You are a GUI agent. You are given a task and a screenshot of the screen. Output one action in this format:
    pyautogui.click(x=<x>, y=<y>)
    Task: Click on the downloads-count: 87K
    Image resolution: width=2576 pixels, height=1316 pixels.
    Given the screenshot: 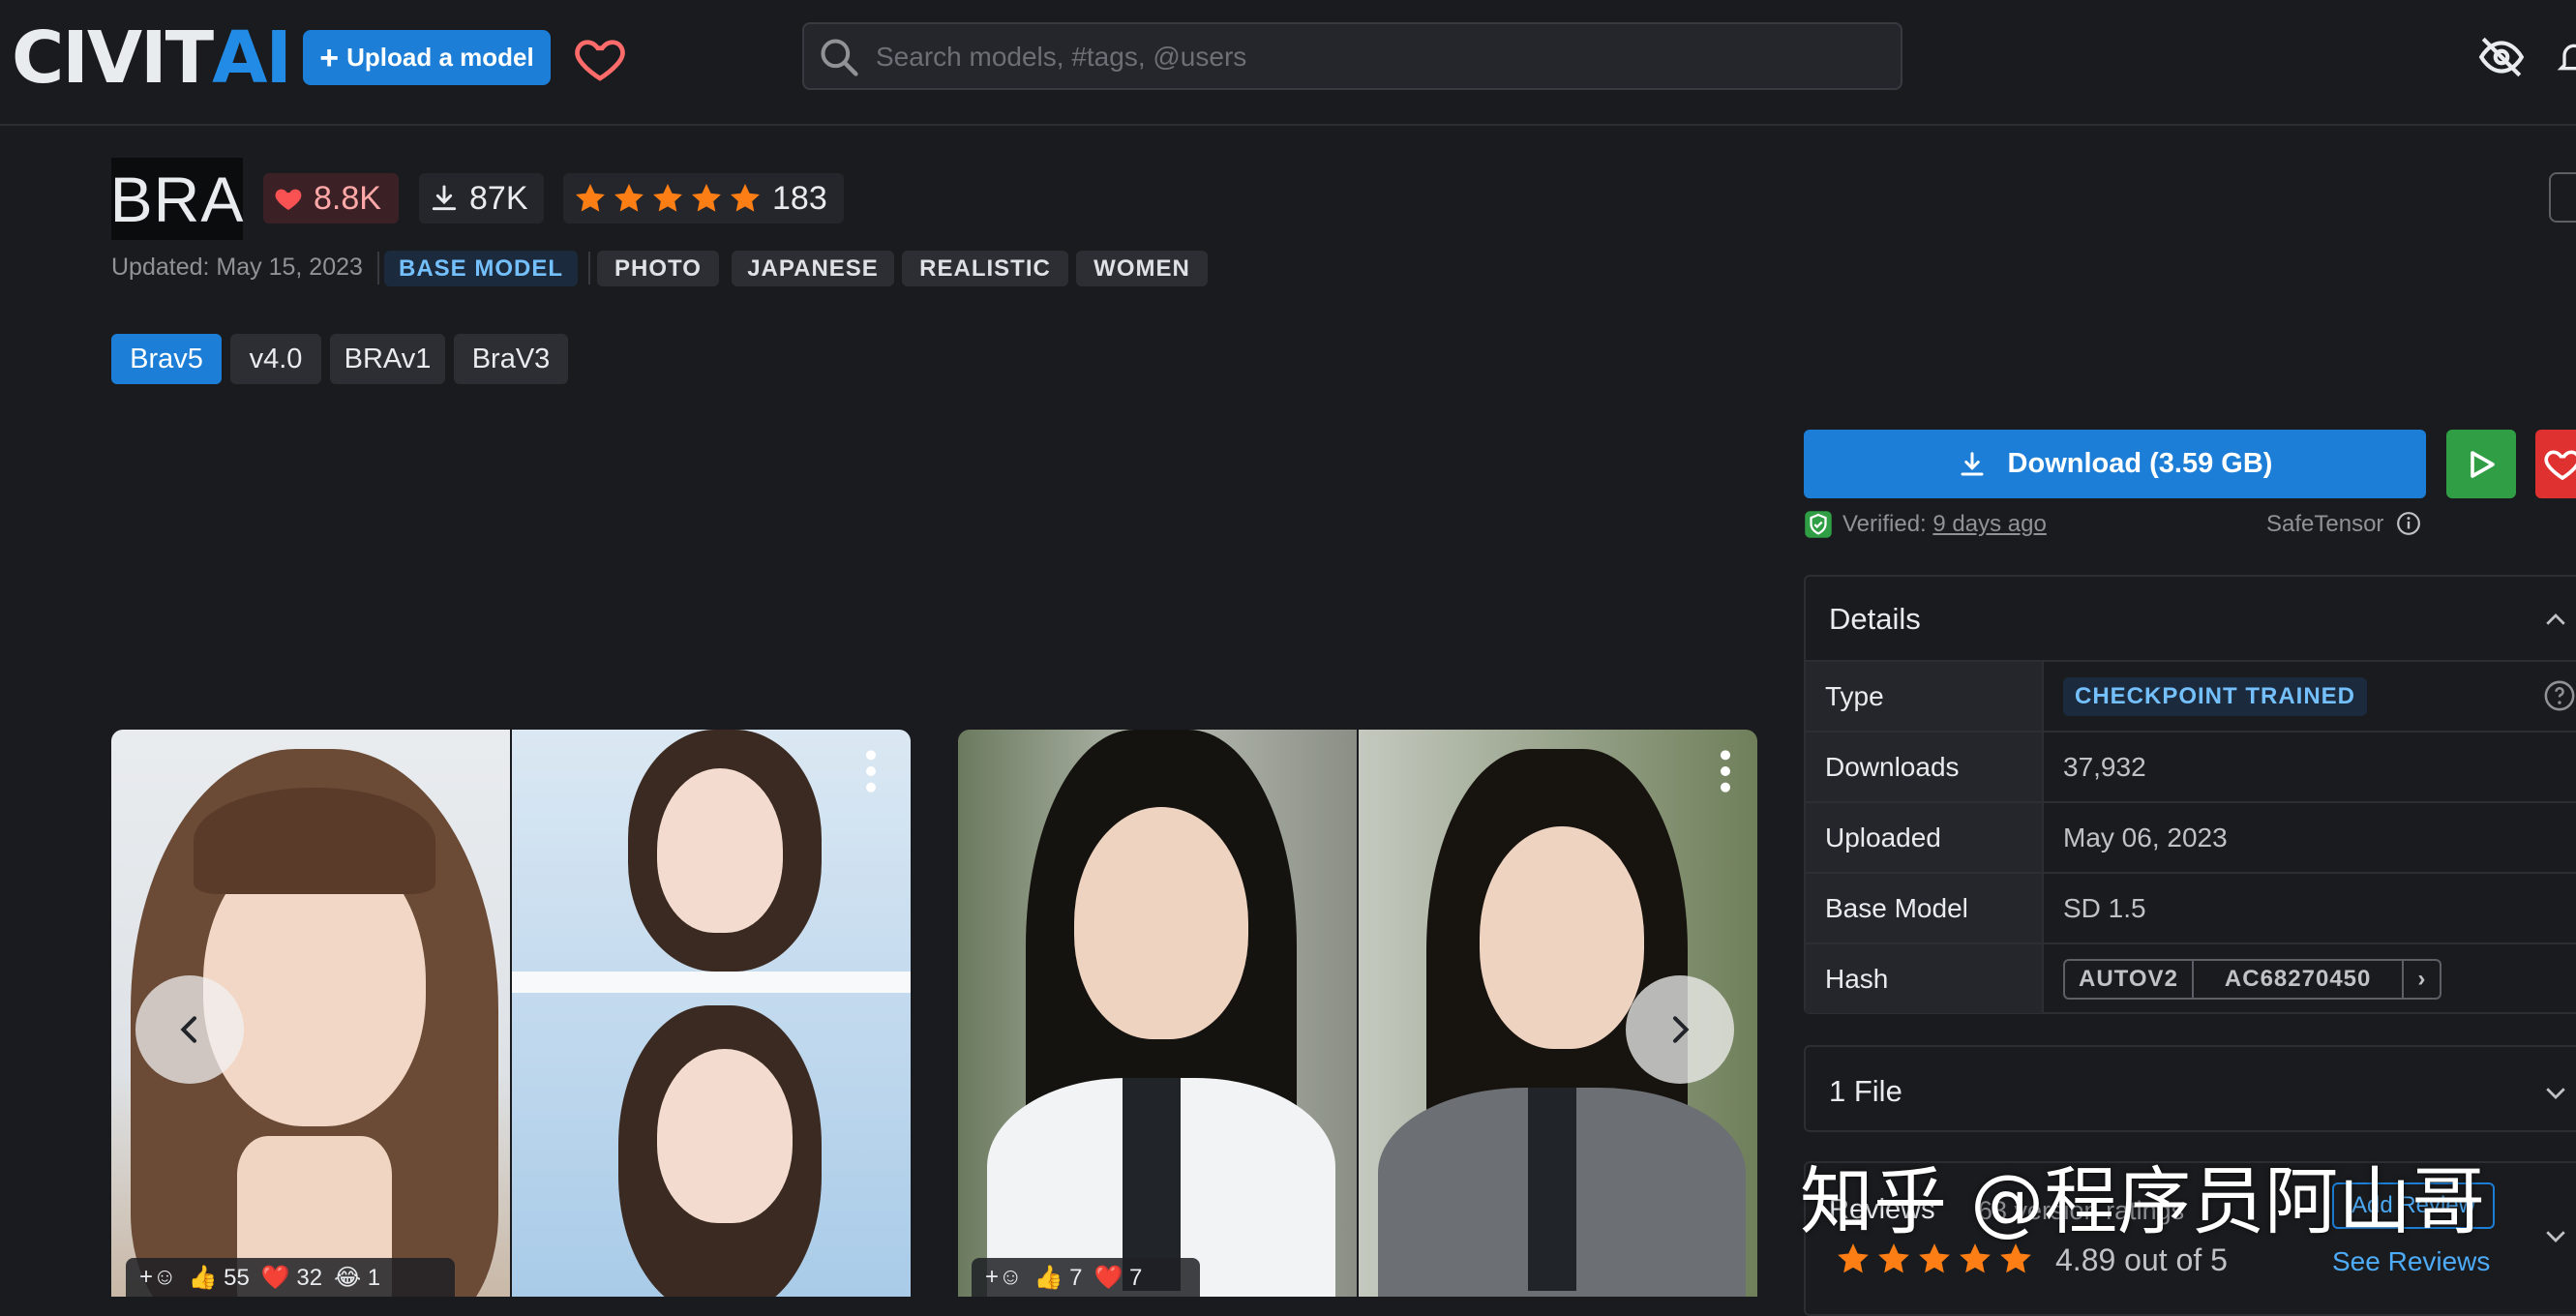 What is the action you would take?
    pyautogui.click(x=498, y=198)
    